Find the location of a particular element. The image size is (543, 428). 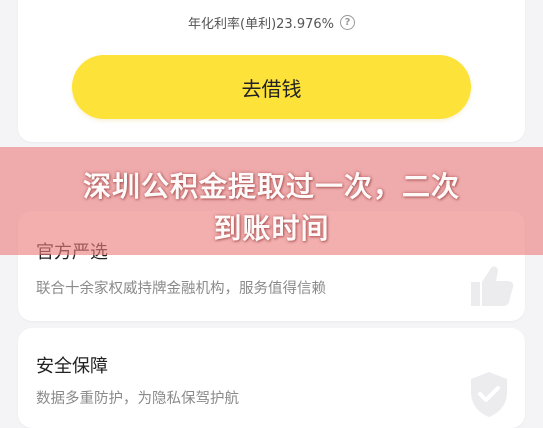

interest-rate-text: 年化利率(单利)23.976% is located at coordinates (261, 24).